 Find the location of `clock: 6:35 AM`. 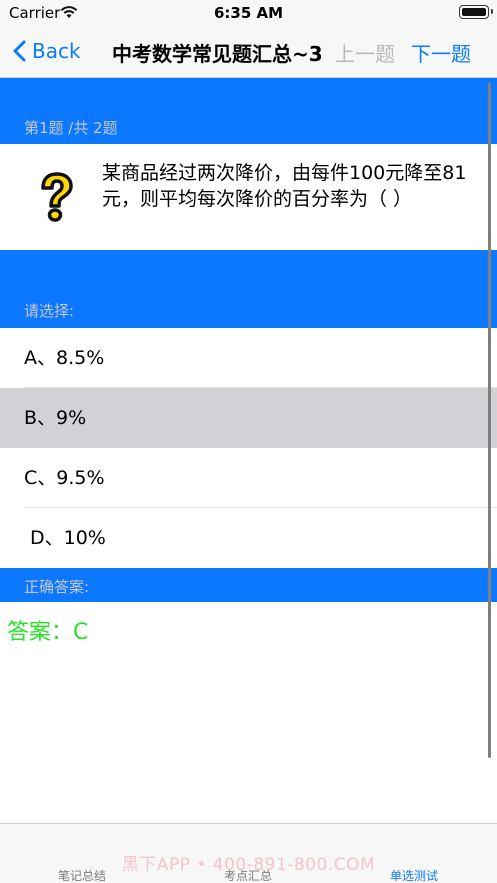

clock: 6:35 AM is located at coordinates (248, 13).